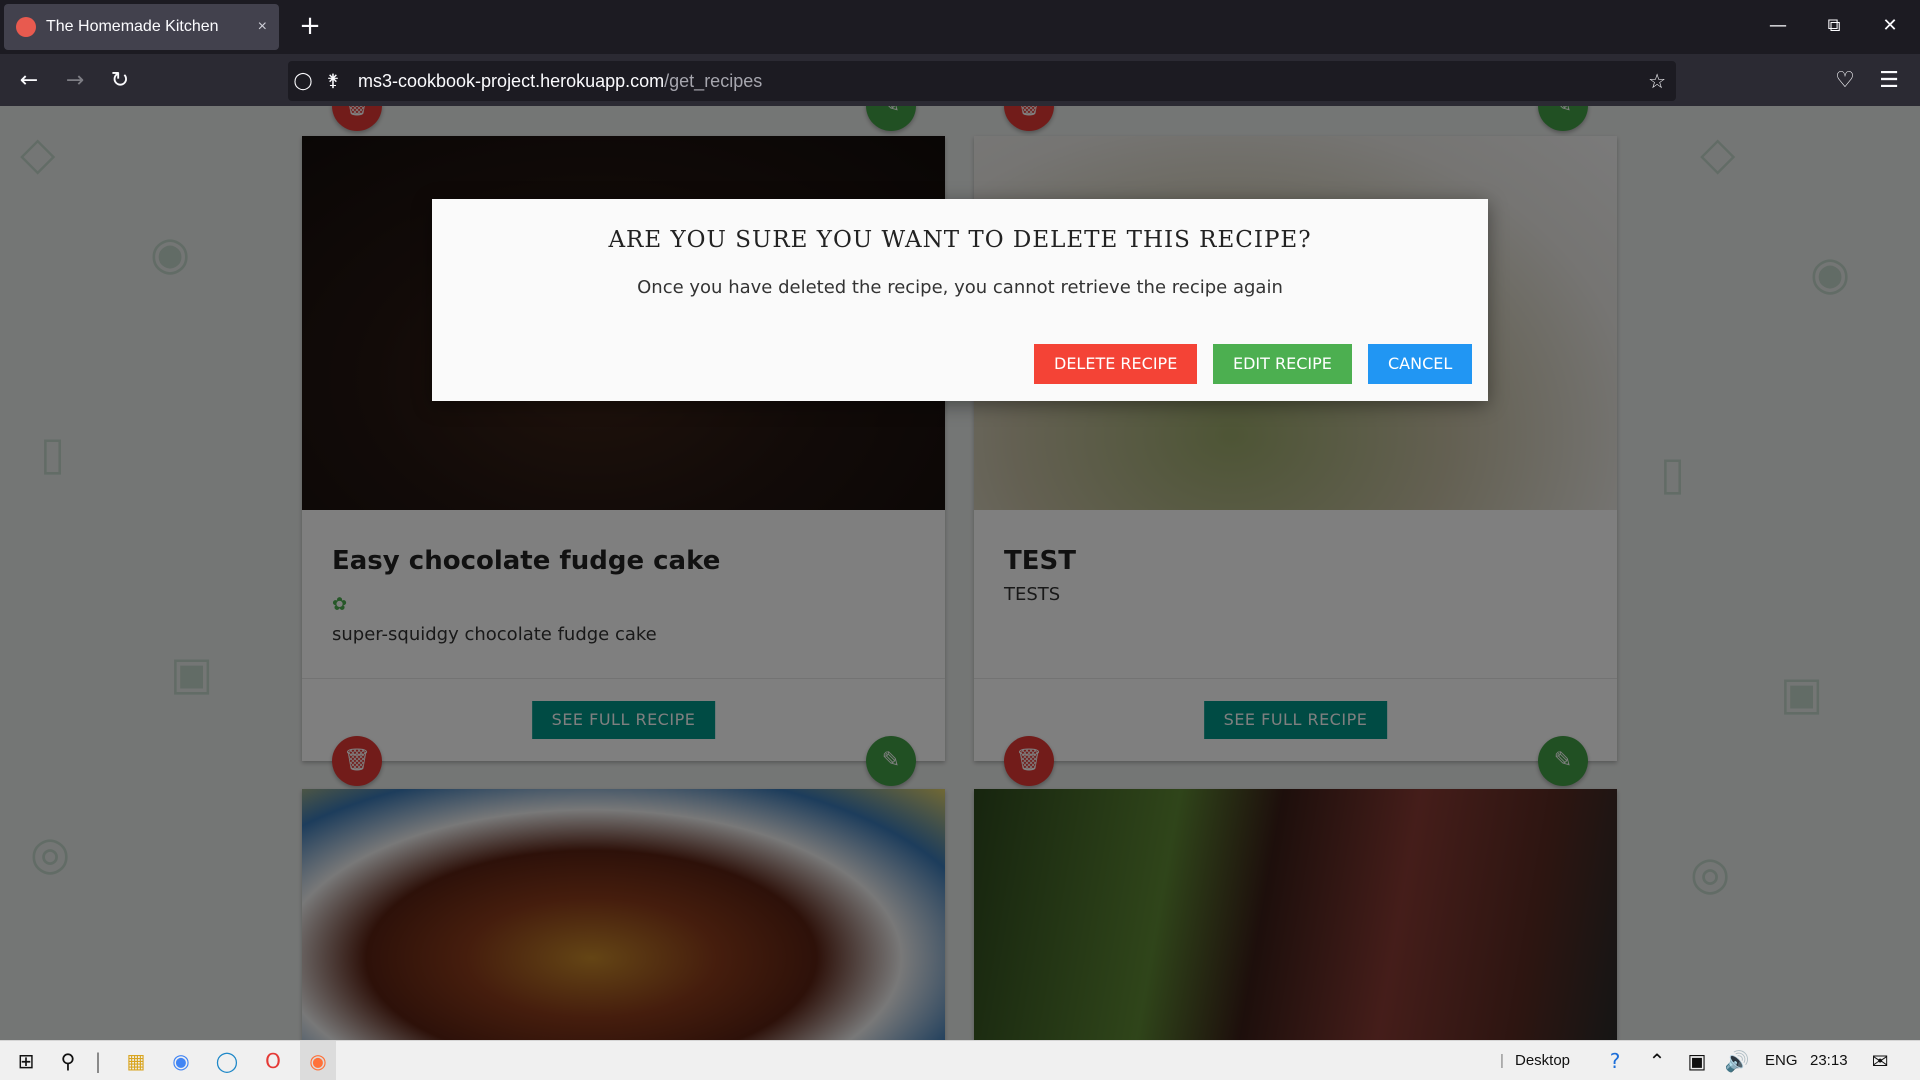 The height and width of the screenshot is (1080, 1920). Describe the element at coordinates (1889, 81) in the screenshot. I see `menu-icon: ☰` at that location.